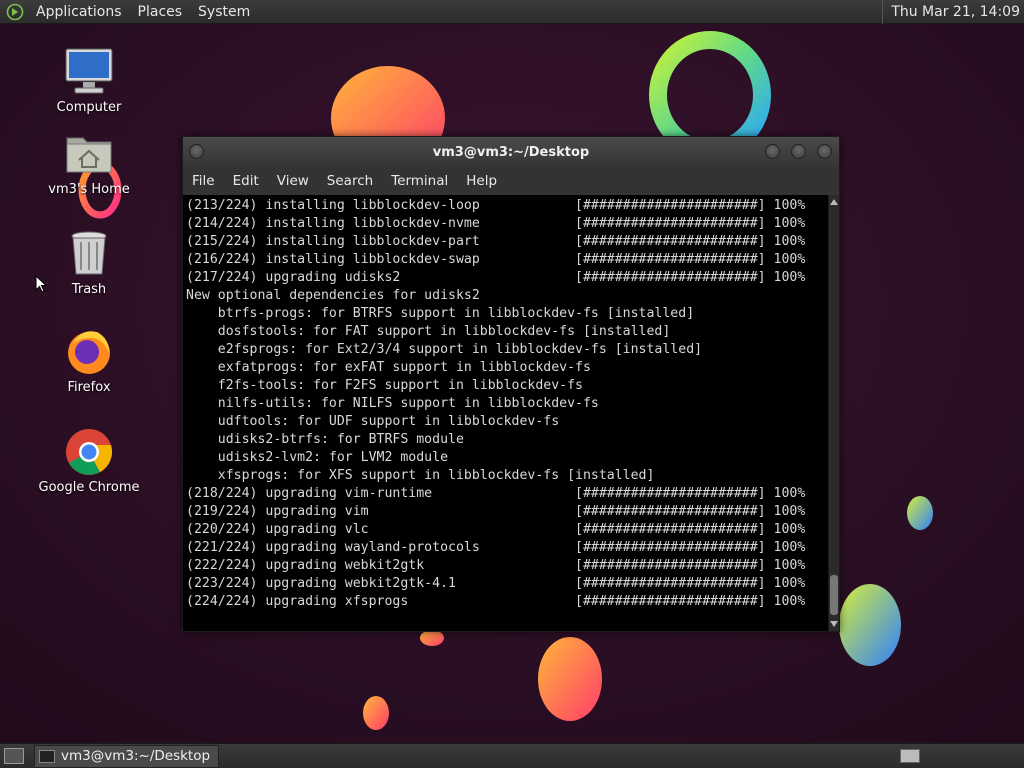  What do you see at coordinates (89, 452) in the screenshot?
I see `chrome-icon` at bounding box center [89, 452].